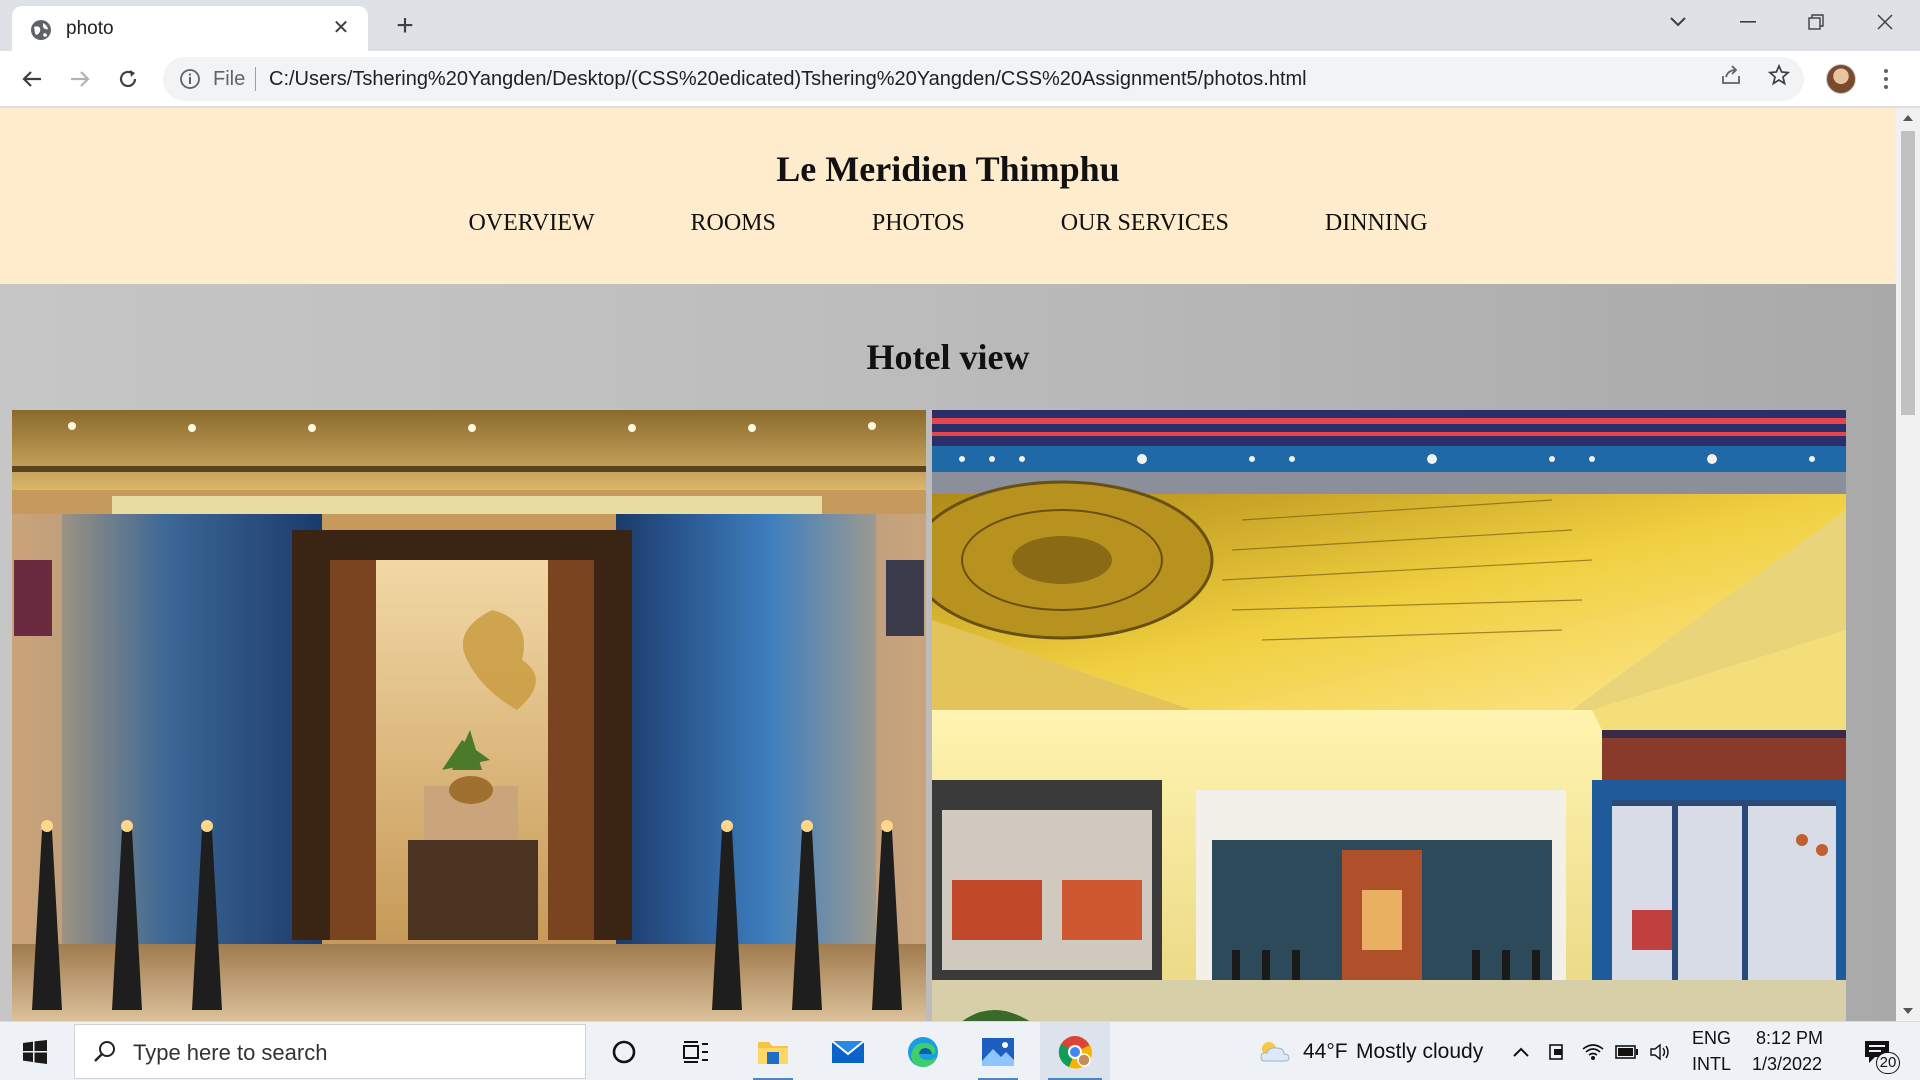  I want to click on meet-now-icon, so click(1557, 1051).